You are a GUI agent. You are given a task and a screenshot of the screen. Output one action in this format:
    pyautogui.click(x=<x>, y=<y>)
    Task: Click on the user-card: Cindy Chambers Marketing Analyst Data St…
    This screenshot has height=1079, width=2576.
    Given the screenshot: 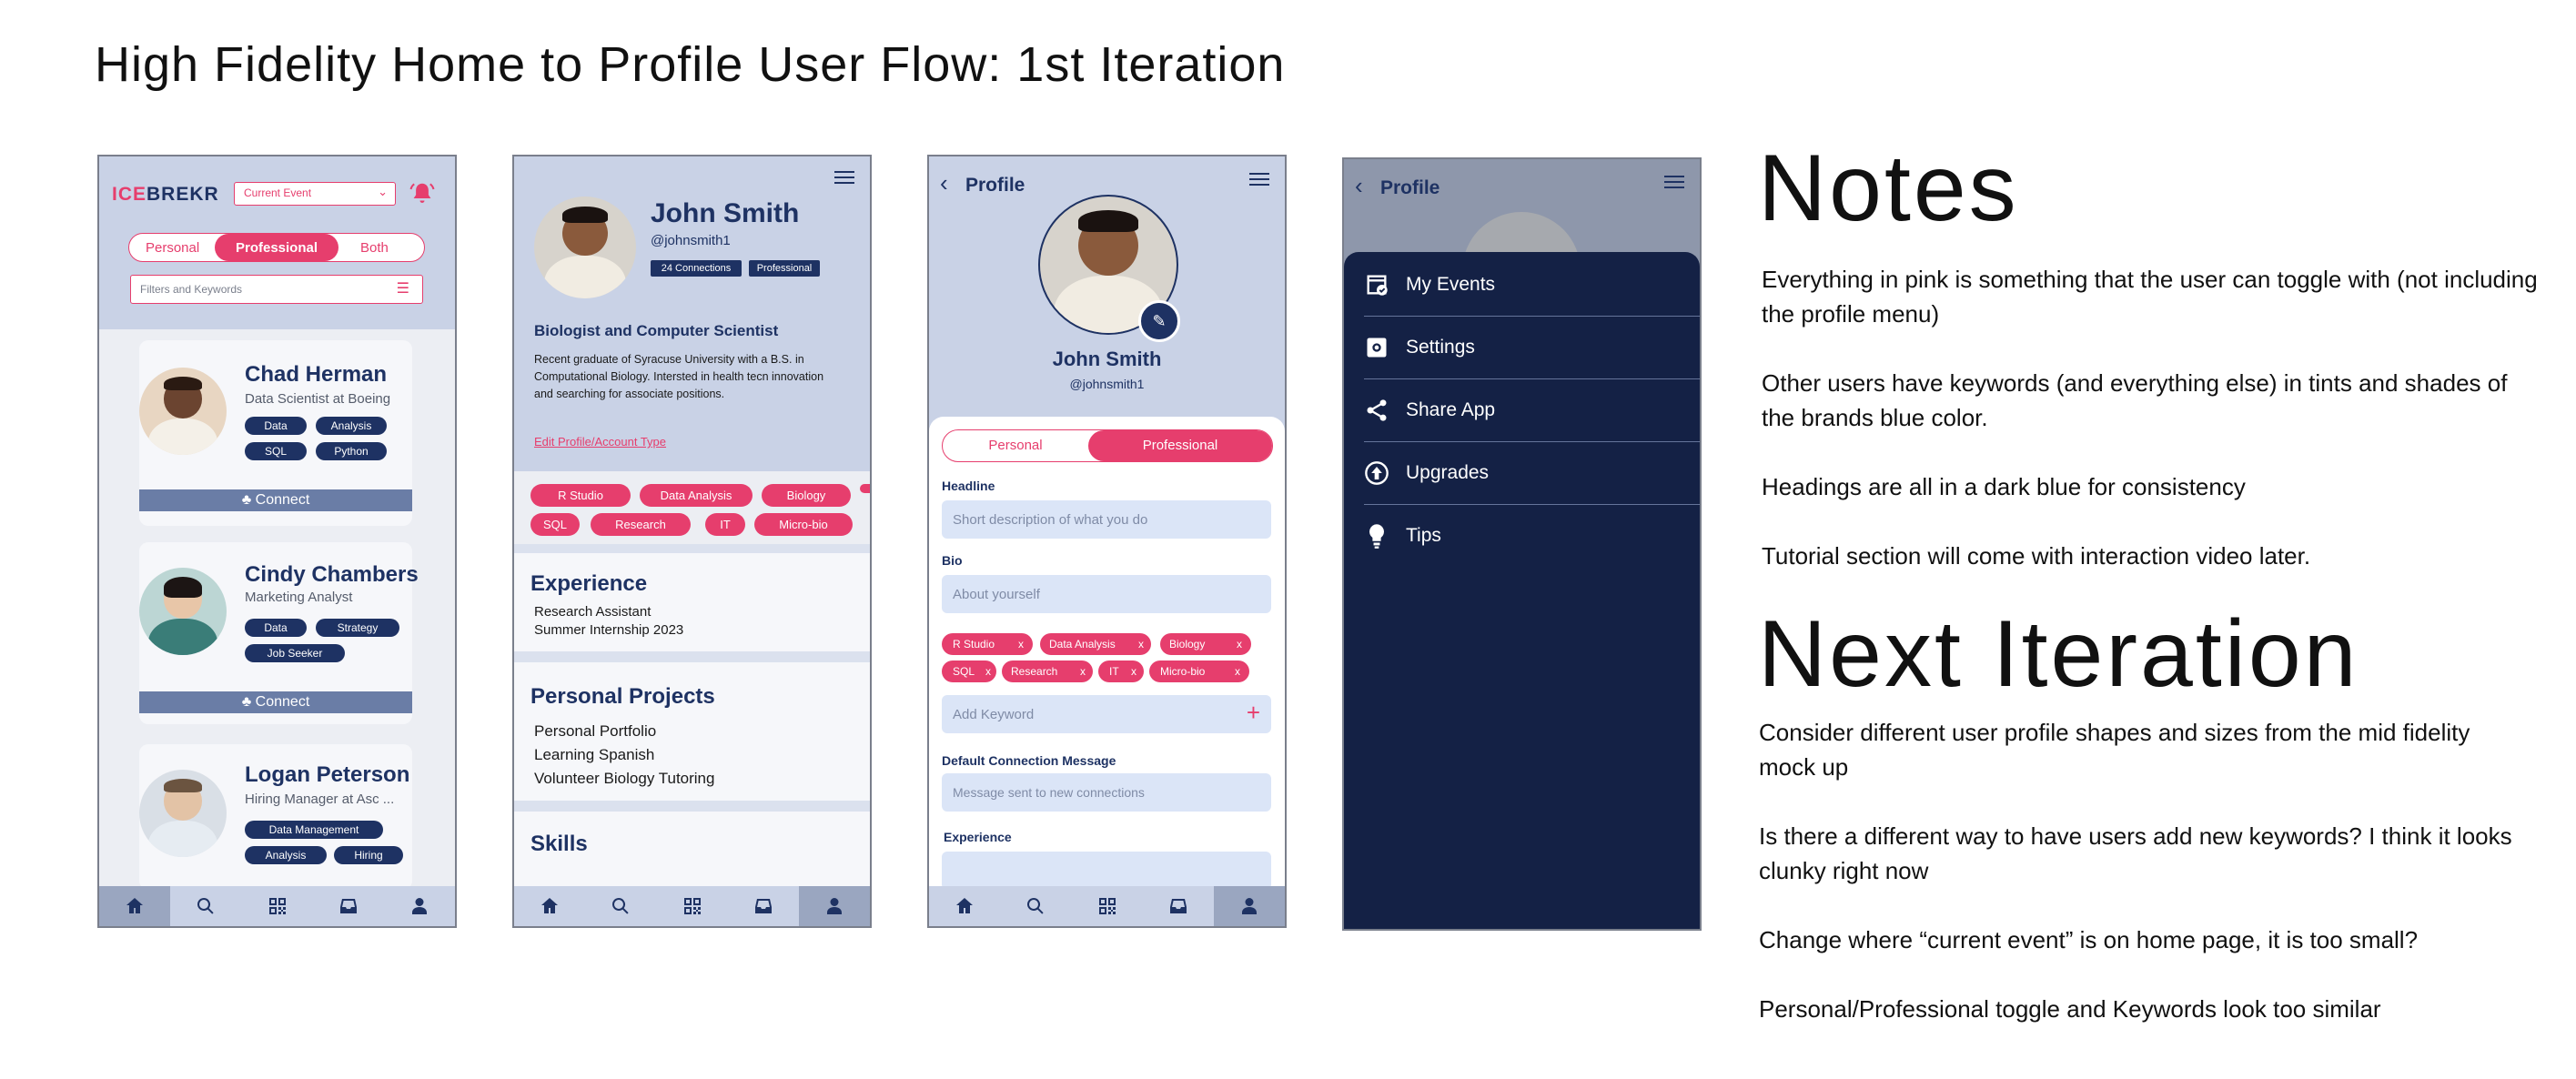 What is the action you would take?
    pyautogui.click(x=279, y=633)
    